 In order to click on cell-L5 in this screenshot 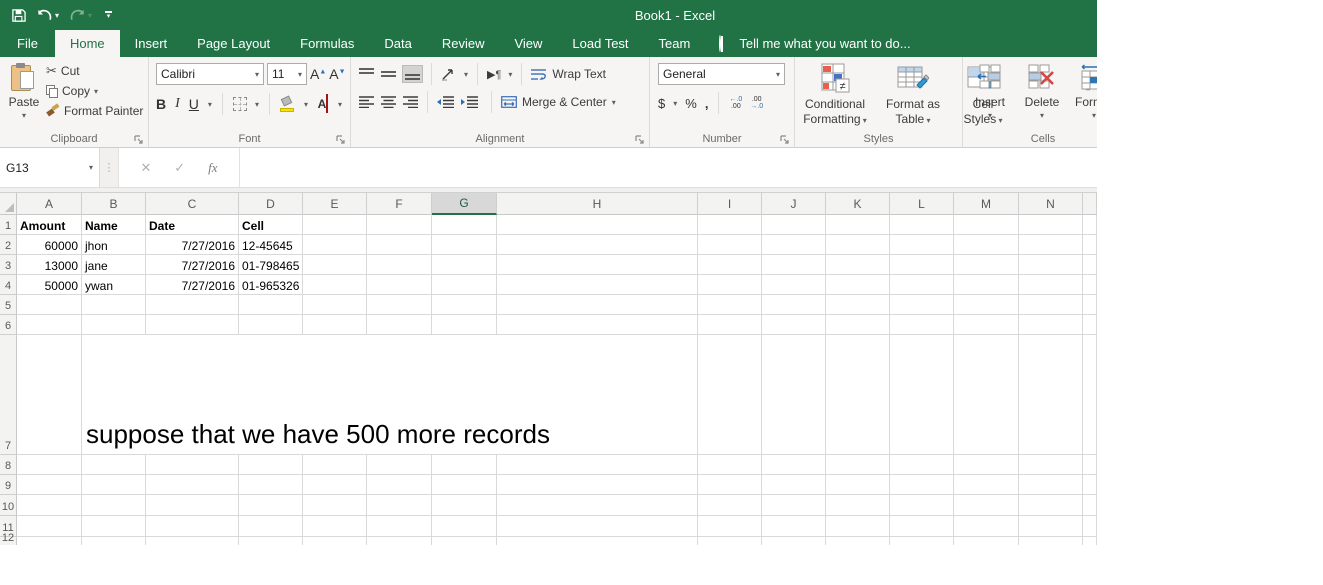, I will do `click(922, 305)`.